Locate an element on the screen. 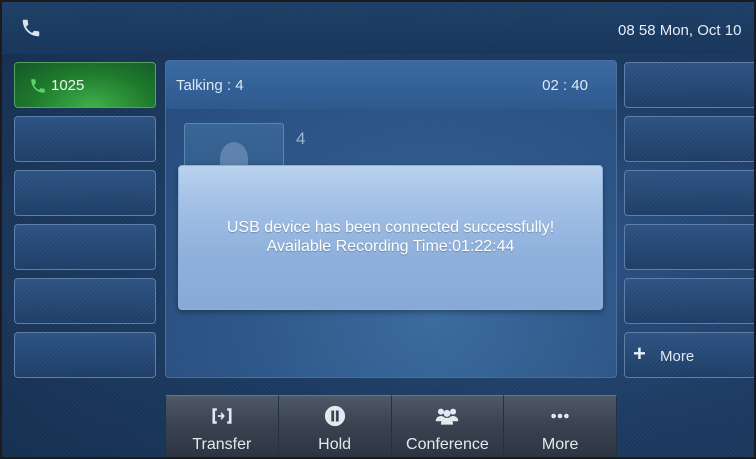  call-header: Talking : 4 02 : 40 is located at coordinates (391, 85).